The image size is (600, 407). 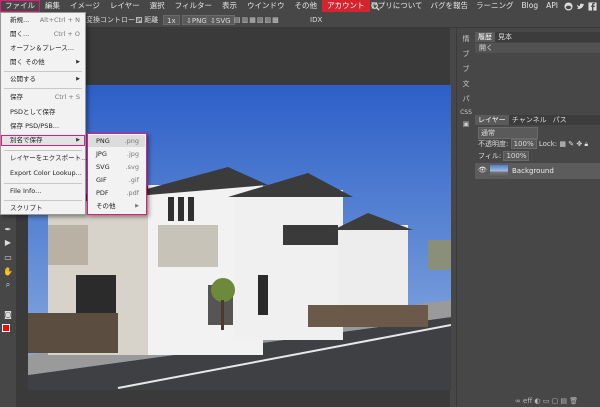 What do you see at coordinates (466, 112) in the screenshot?
I see `css-panel-icon: CSS` at bounding box center [466, 112].